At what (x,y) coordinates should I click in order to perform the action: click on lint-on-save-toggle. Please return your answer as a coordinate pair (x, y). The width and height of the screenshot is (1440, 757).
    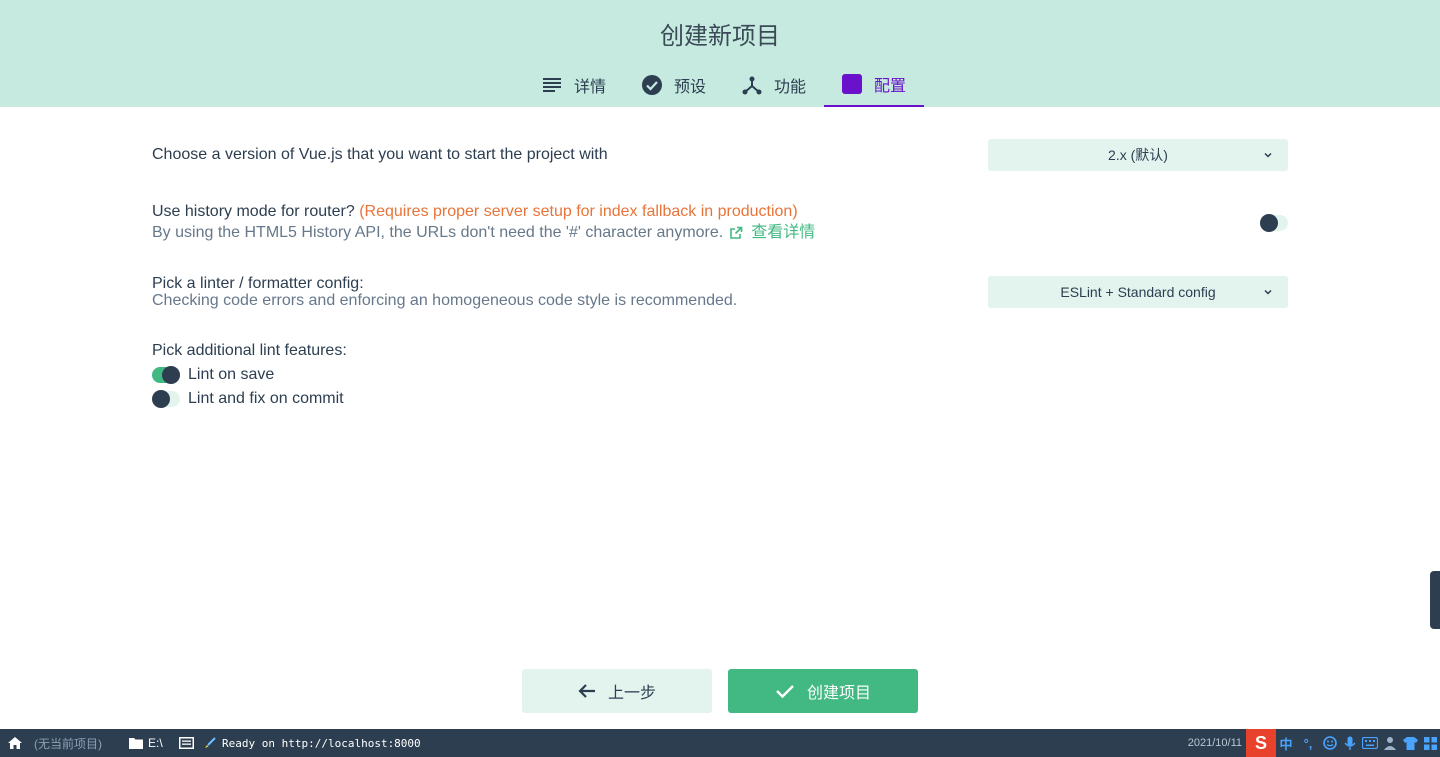
    Looking at the image, I should click on (166, 375).